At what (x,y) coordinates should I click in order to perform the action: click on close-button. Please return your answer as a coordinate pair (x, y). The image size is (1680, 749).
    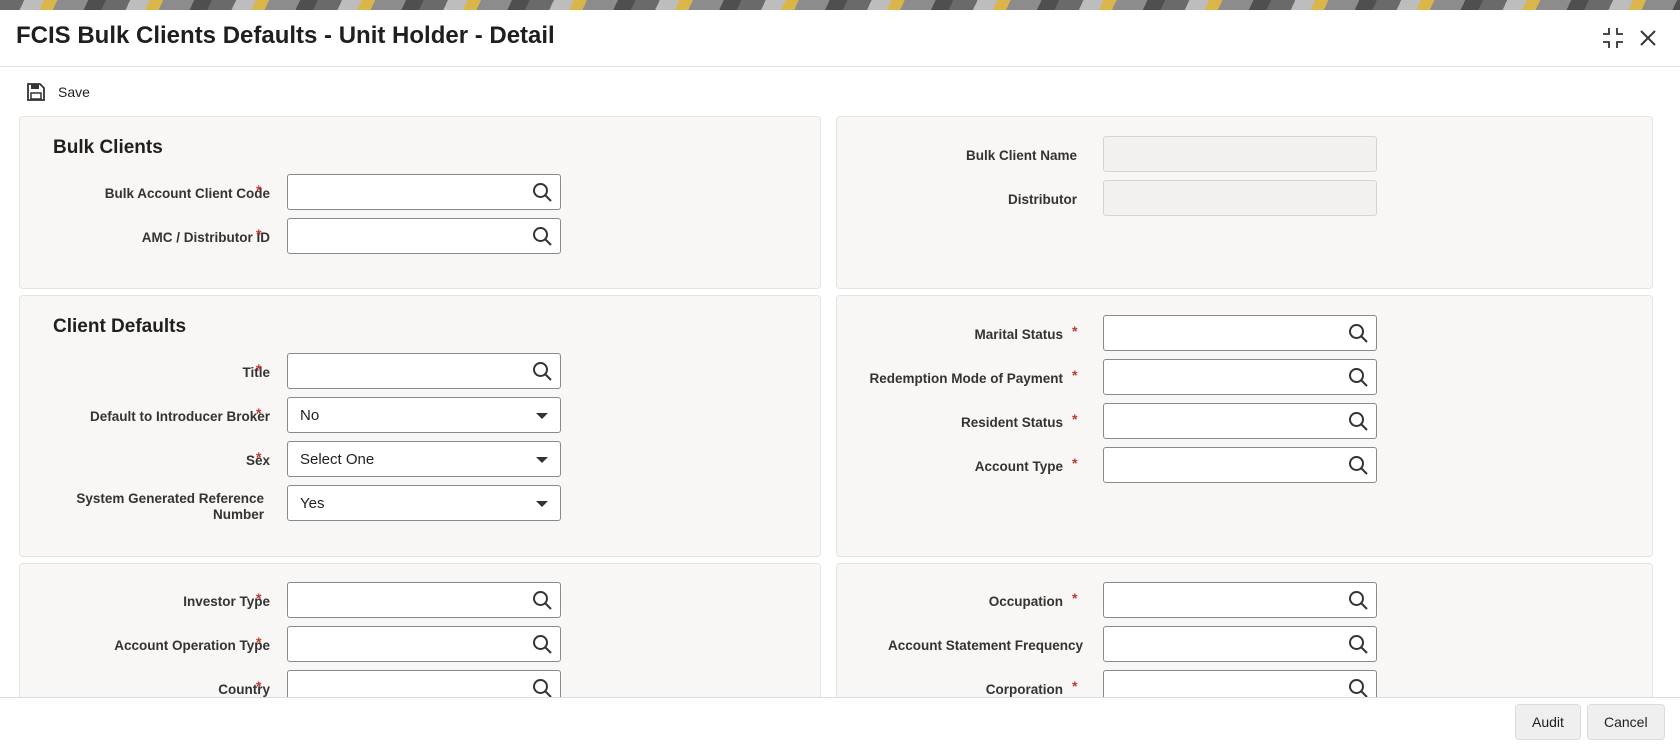
    Looking at the image, I should click on (1648, 38).